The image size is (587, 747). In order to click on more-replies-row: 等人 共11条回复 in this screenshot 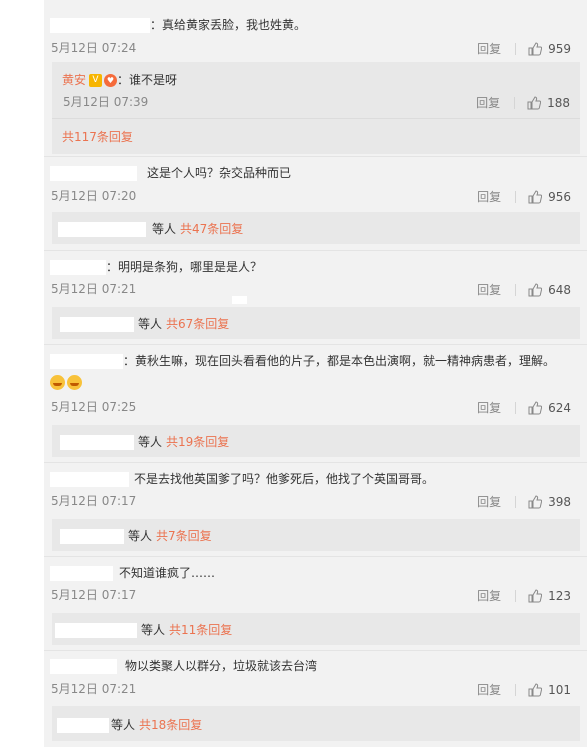, I will do `click(143, 629)`.